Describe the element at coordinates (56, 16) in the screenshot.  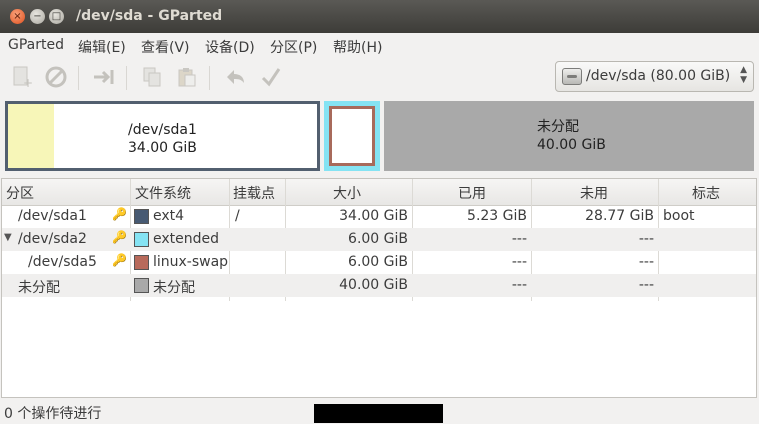
I see `maximize-window-button: □` at that location.